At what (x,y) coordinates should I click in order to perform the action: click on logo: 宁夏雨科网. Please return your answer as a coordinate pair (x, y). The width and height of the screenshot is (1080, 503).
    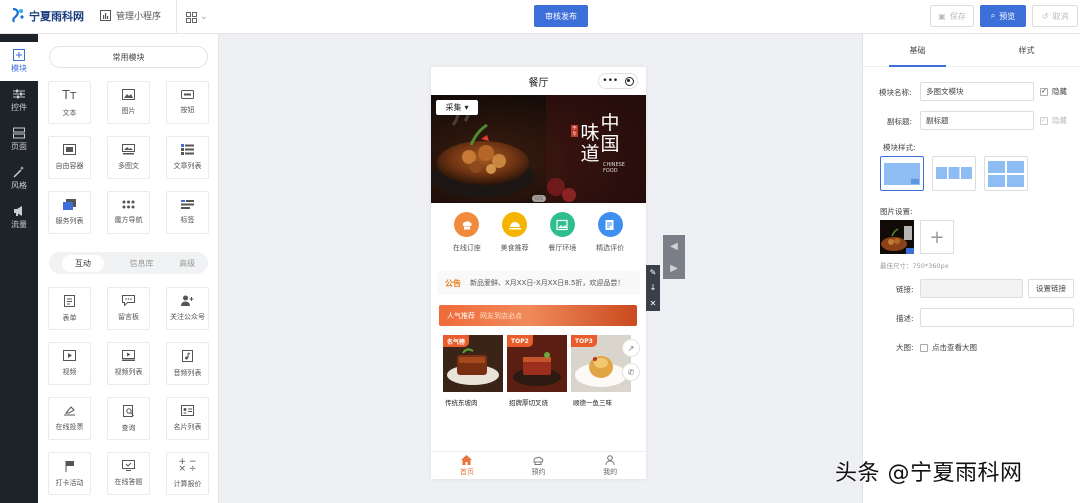
    Looking at the image, I should click on (47, 16).